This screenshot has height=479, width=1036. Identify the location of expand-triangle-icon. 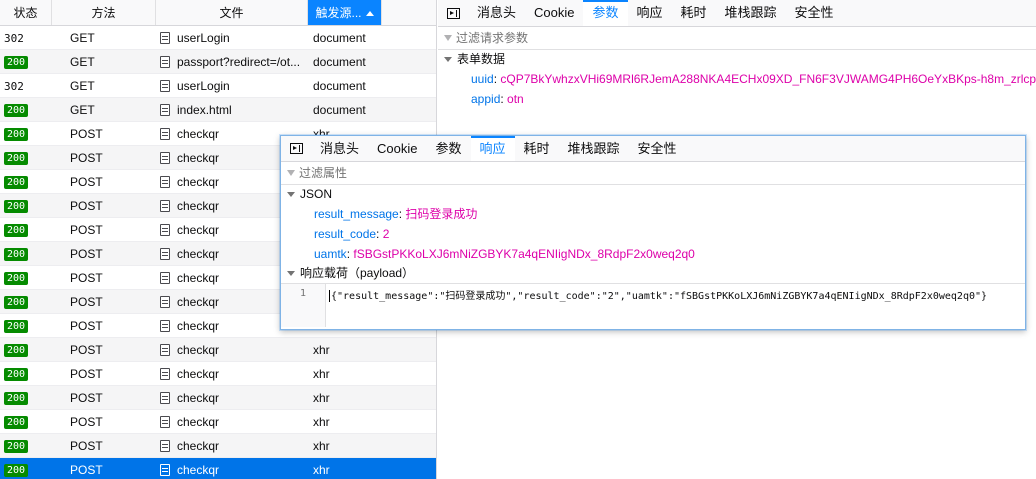
(448, 59).